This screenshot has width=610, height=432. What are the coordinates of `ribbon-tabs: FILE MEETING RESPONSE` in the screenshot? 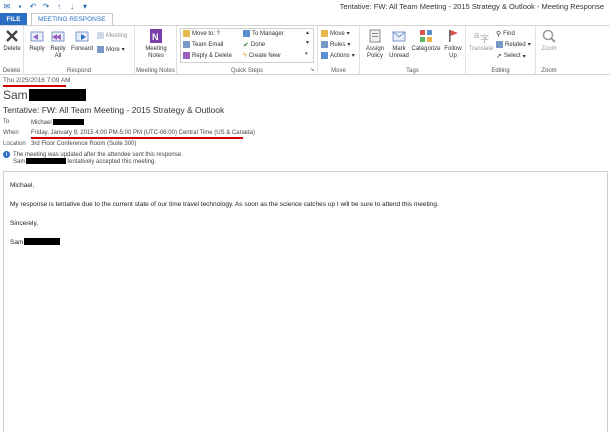 It's located at (305, 19).